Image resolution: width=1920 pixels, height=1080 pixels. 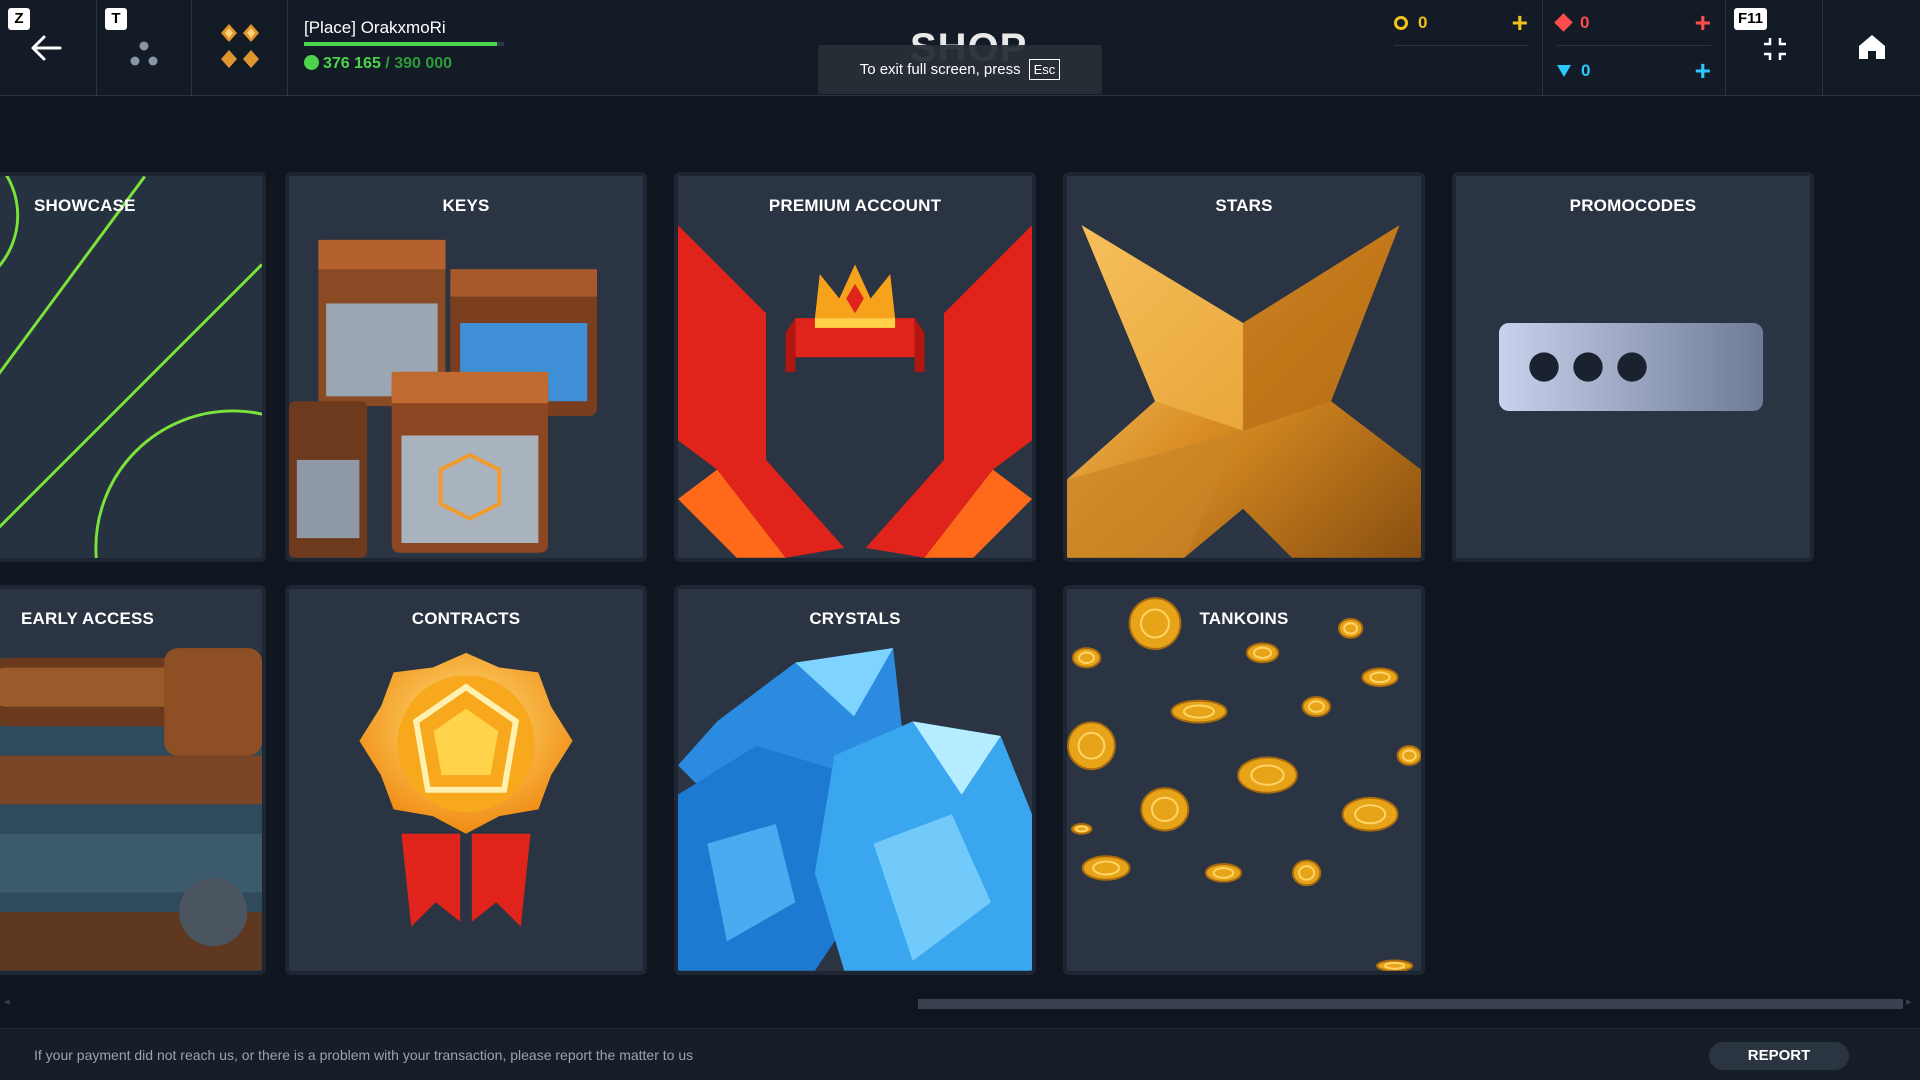 What do you see at coordinates (1520, 22) in the screenshot?
I see `add-coins-plus-icon: +` at bounding box center [1520, 22].